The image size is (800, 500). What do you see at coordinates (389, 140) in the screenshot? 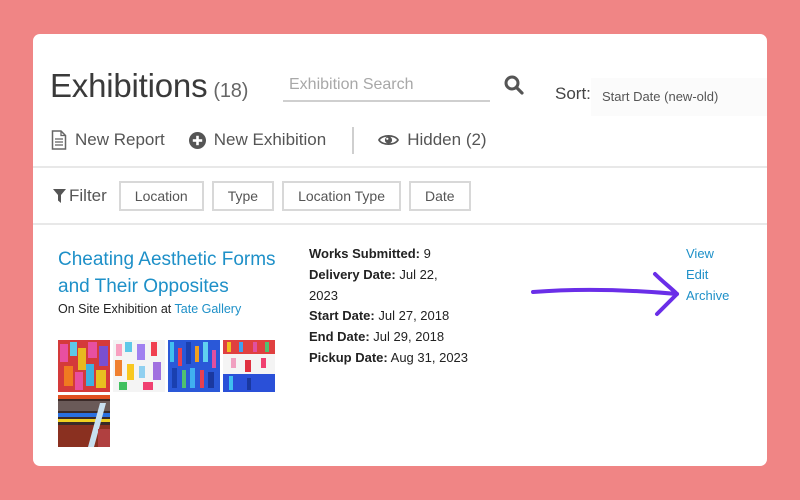
I see `eye-icon` at bounding box center [389, 140].